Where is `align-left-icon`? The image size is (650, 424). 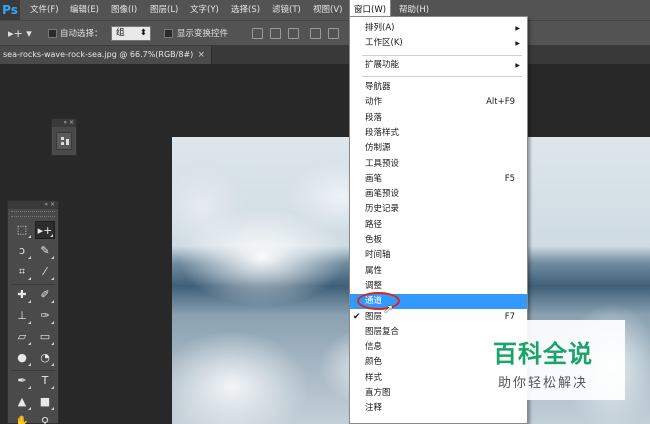
align-left-icon is located at coordinates (315, 33).